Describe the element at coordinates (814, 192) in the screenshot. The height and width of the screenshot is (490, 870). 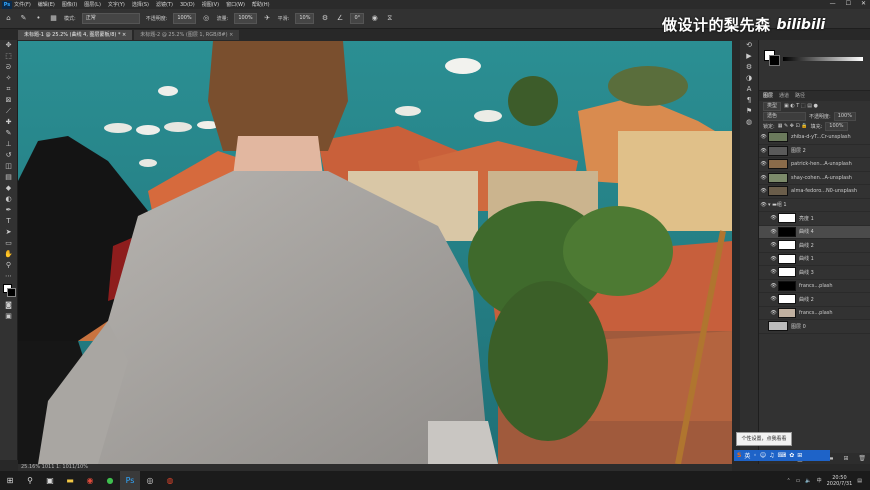
I see `layer-row: 👁 alma-fedoro...N0-unsplash` at that location.